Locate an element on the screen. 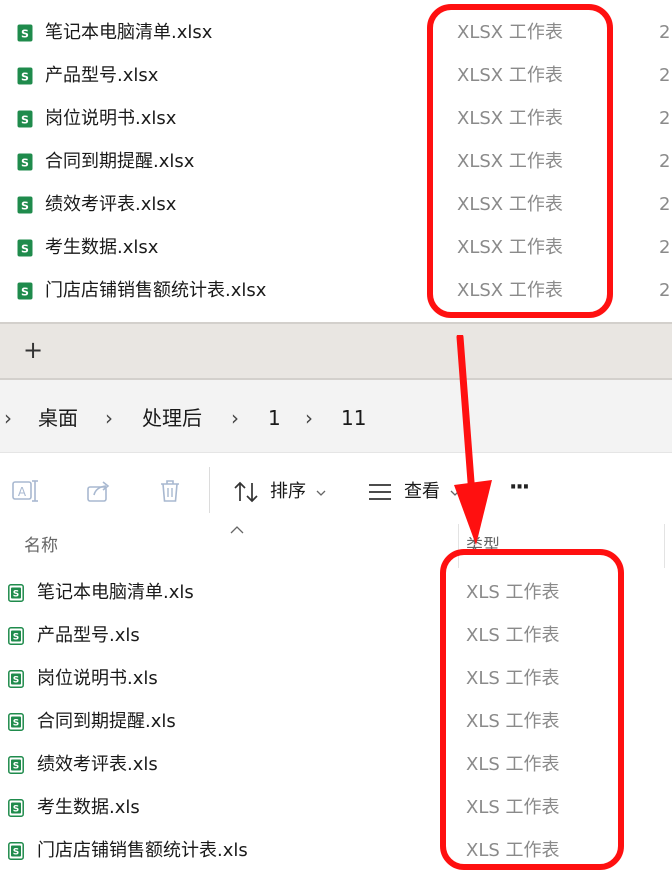 The width and height of the screenshot is (672, 879). file-name: 门店店铺销售额统计表.xls is located at coordinates (142, 850).